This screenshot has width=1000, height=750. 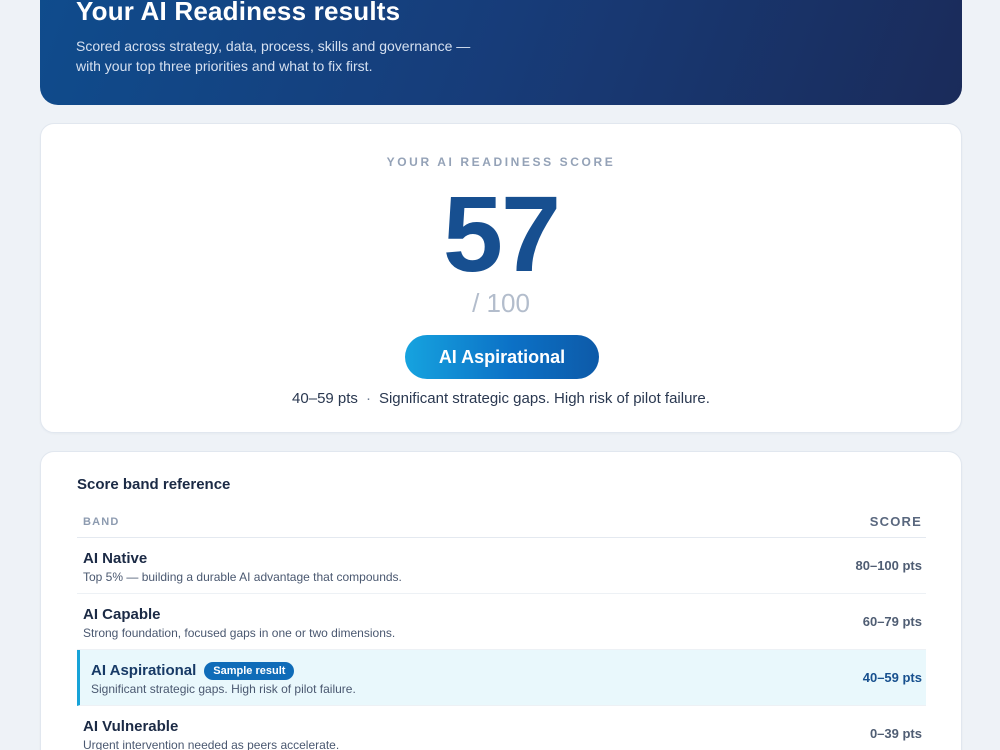 What do you see at coordinates (501, 233) in the screenshot?
I see `score-value: 57` at bounding box center [501, 233].